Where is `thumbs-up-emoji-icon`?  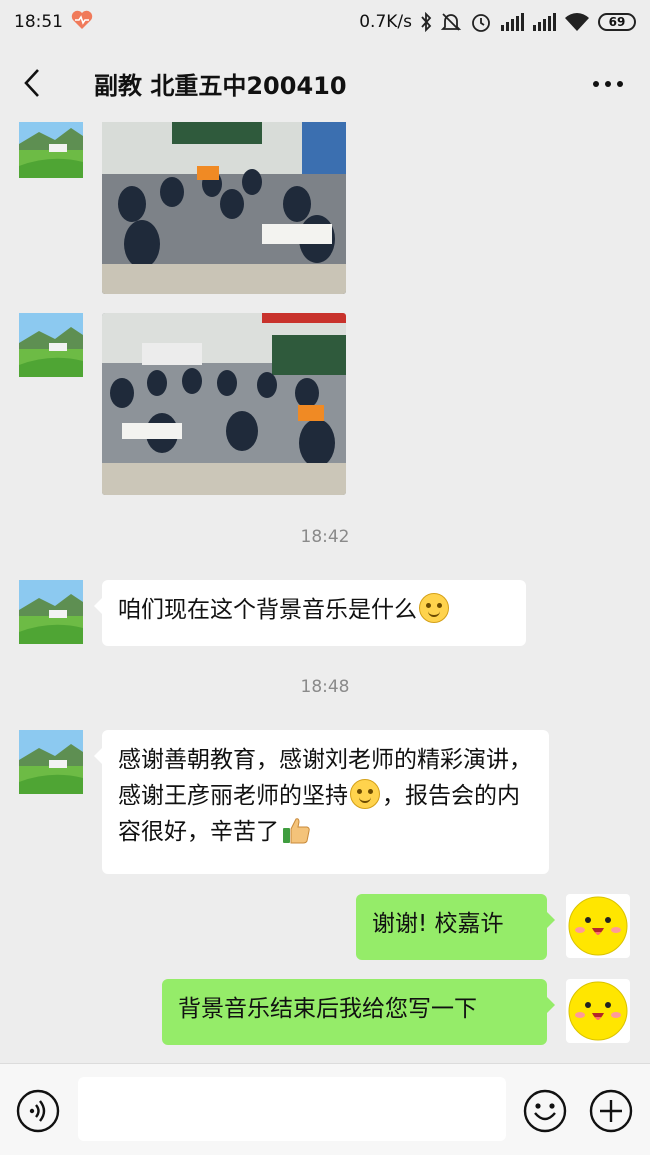
thumbs-up-emoji-icon is located at coordinates (296, 835).